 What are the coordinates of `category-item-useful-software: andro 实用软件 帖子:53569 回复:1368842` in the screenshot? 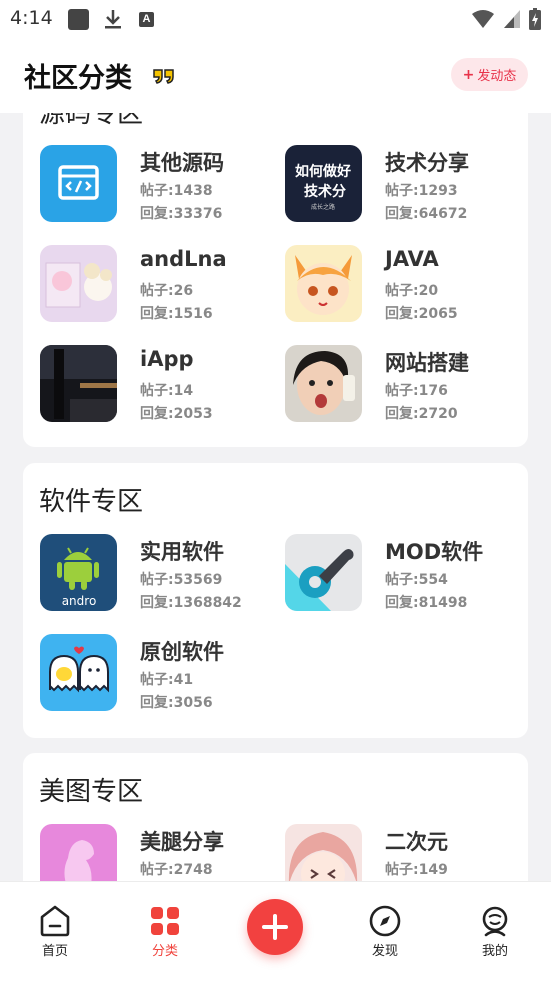 It's located at (157, 573).